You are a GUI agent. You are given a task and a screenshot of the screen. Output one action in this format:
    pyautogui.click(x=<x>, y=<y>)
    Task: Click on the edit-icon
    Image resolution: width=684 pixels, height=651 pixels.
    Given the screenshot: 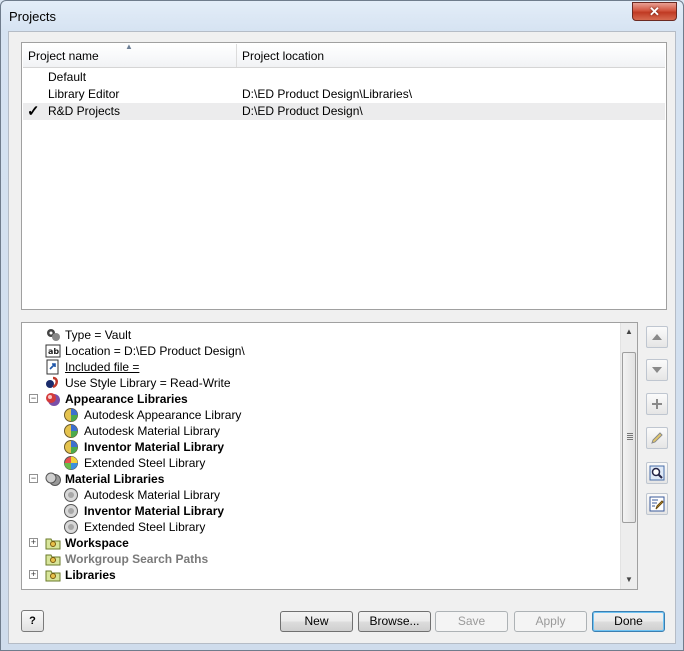 What is the action you would take?
    pyautogui.click(x=657, y=438)
    